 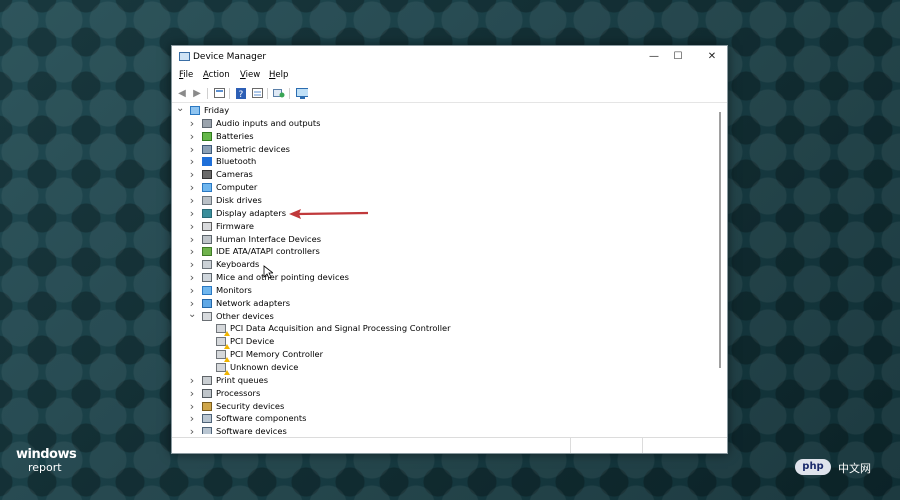 What do you see at coordinates (438, 264) in the screenshot?
I see `tree-item: › Keyboards` at bounding box center [438, 264].